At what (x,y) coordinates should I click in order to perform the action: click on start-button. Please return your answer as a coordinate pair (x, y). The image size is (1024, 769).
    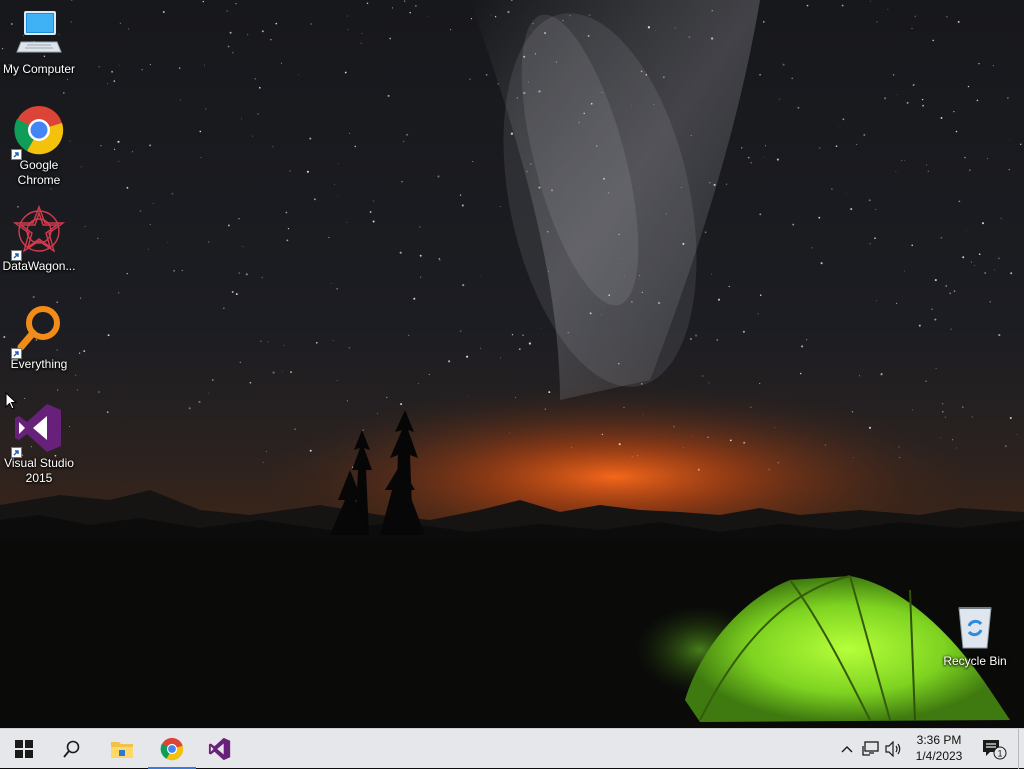
    Looking at the image, I should click on (24, 749).